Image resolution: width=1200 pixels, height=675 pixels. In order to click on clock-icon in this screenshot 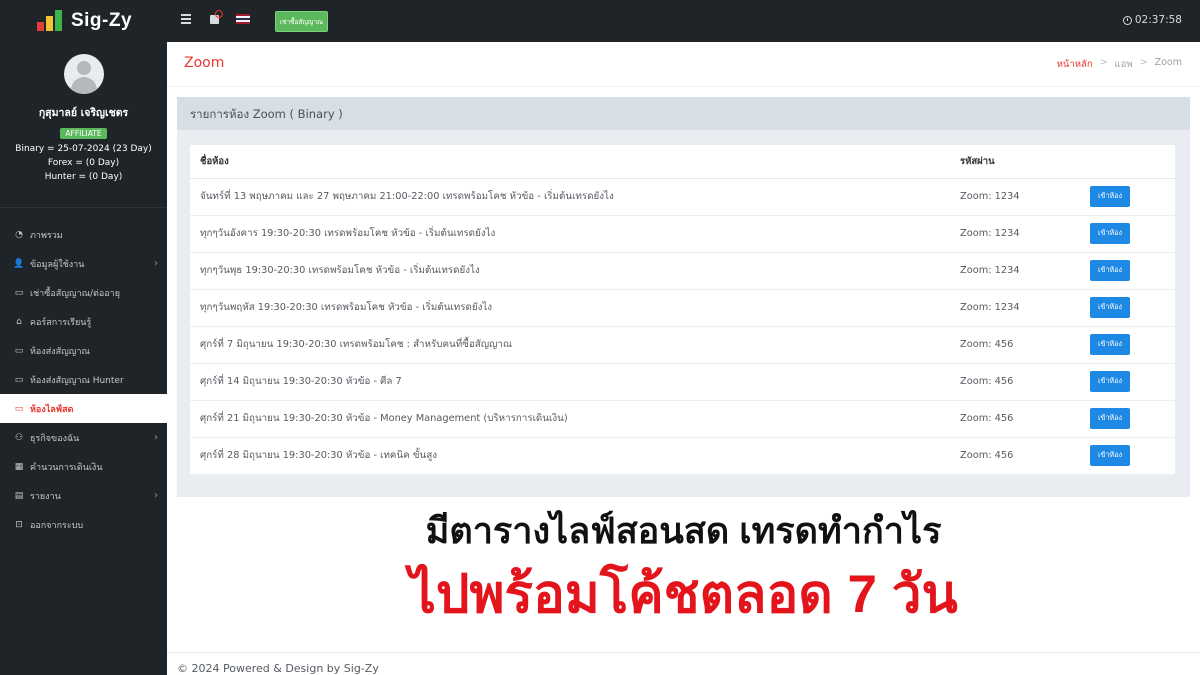, I will do `click(1127, 20)`.